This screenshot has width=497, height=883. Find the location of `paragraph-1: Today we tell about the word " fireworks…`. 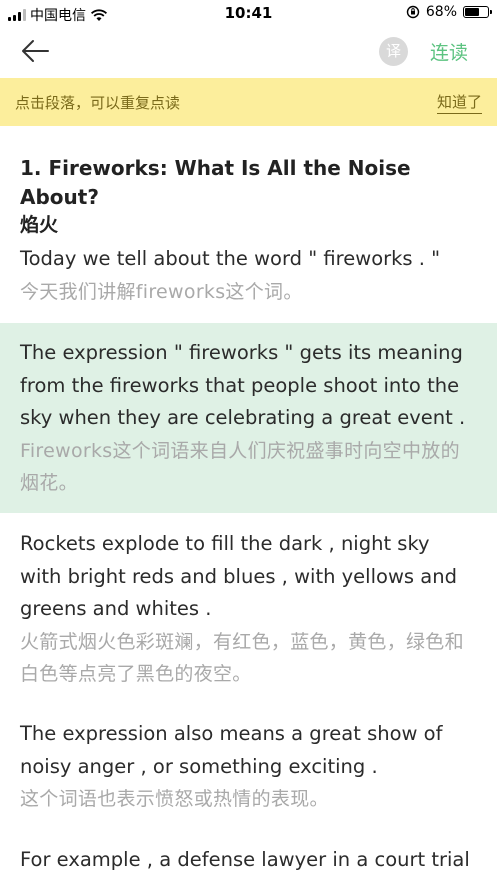

paragraph-1: Today we tell about the word " fireworks… is located at coordinates (248, 275).